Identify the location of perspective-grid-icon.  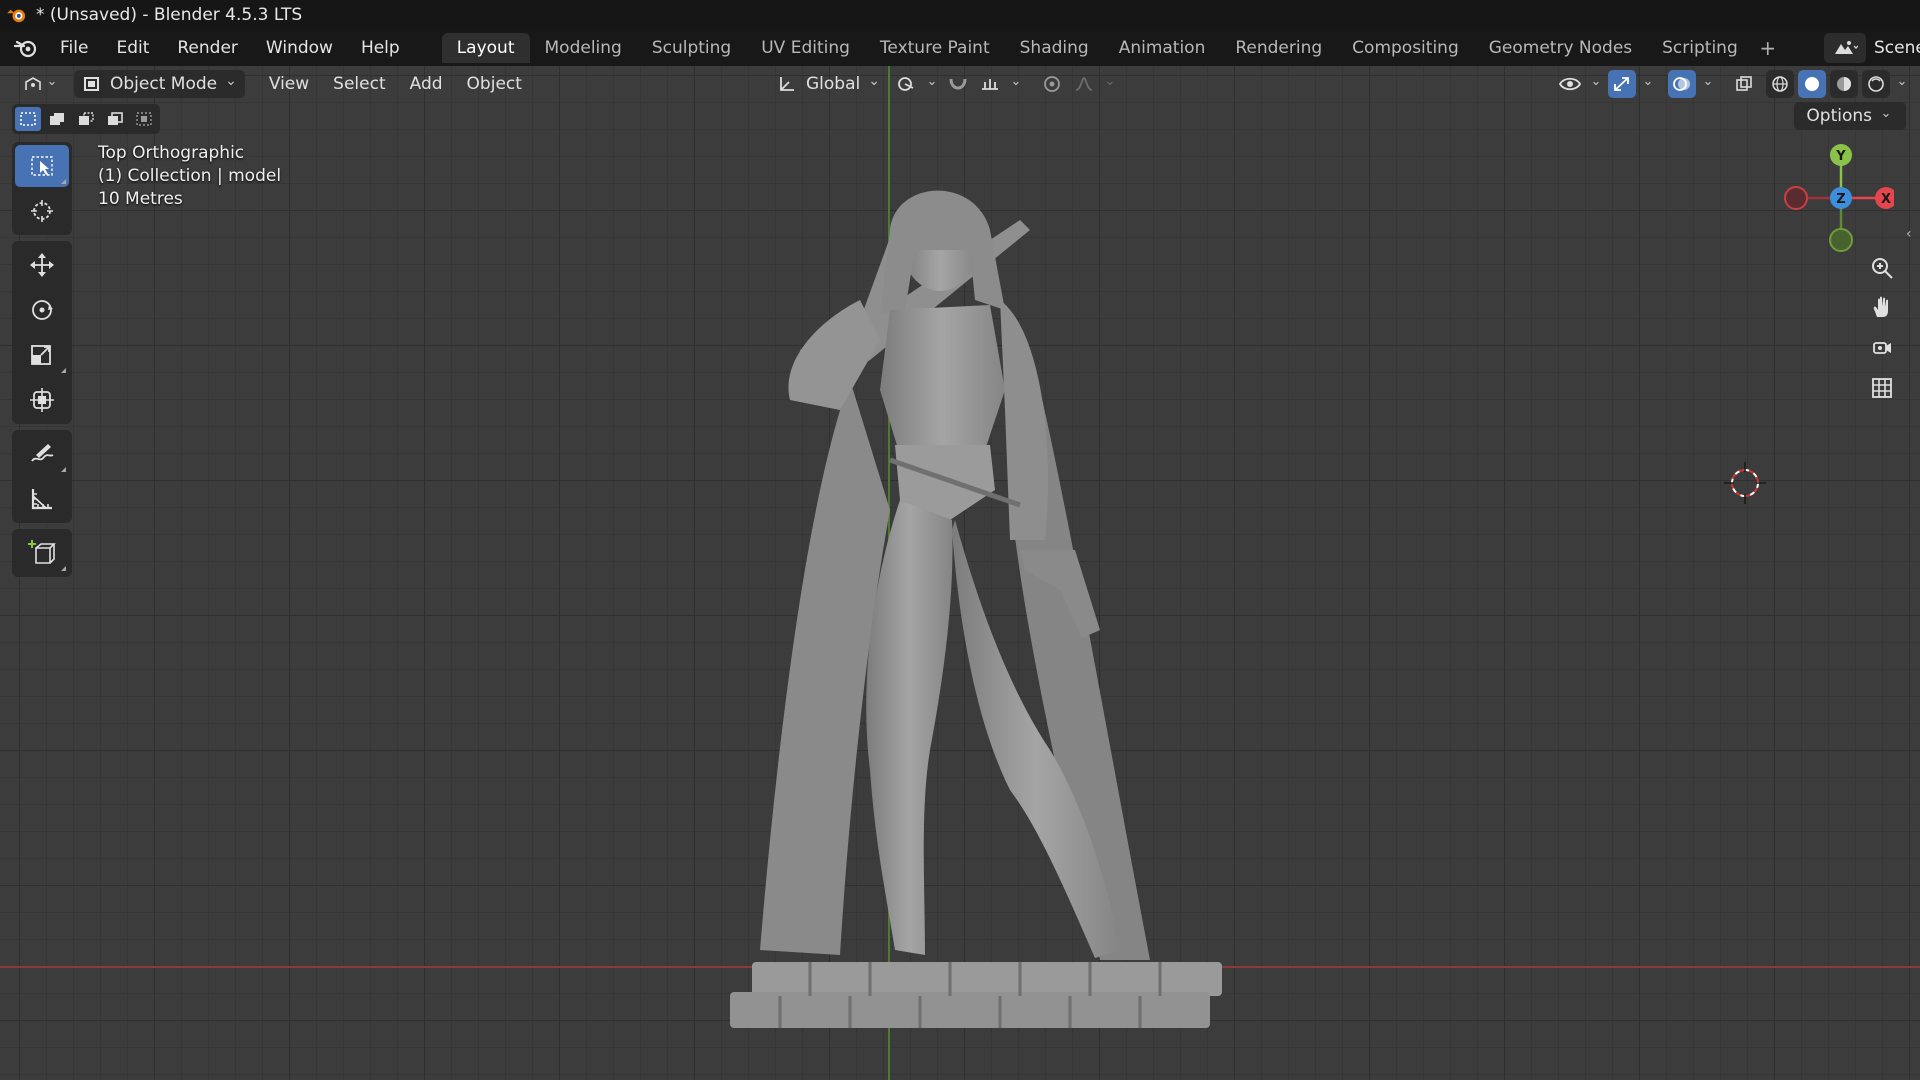
(1882, 388).